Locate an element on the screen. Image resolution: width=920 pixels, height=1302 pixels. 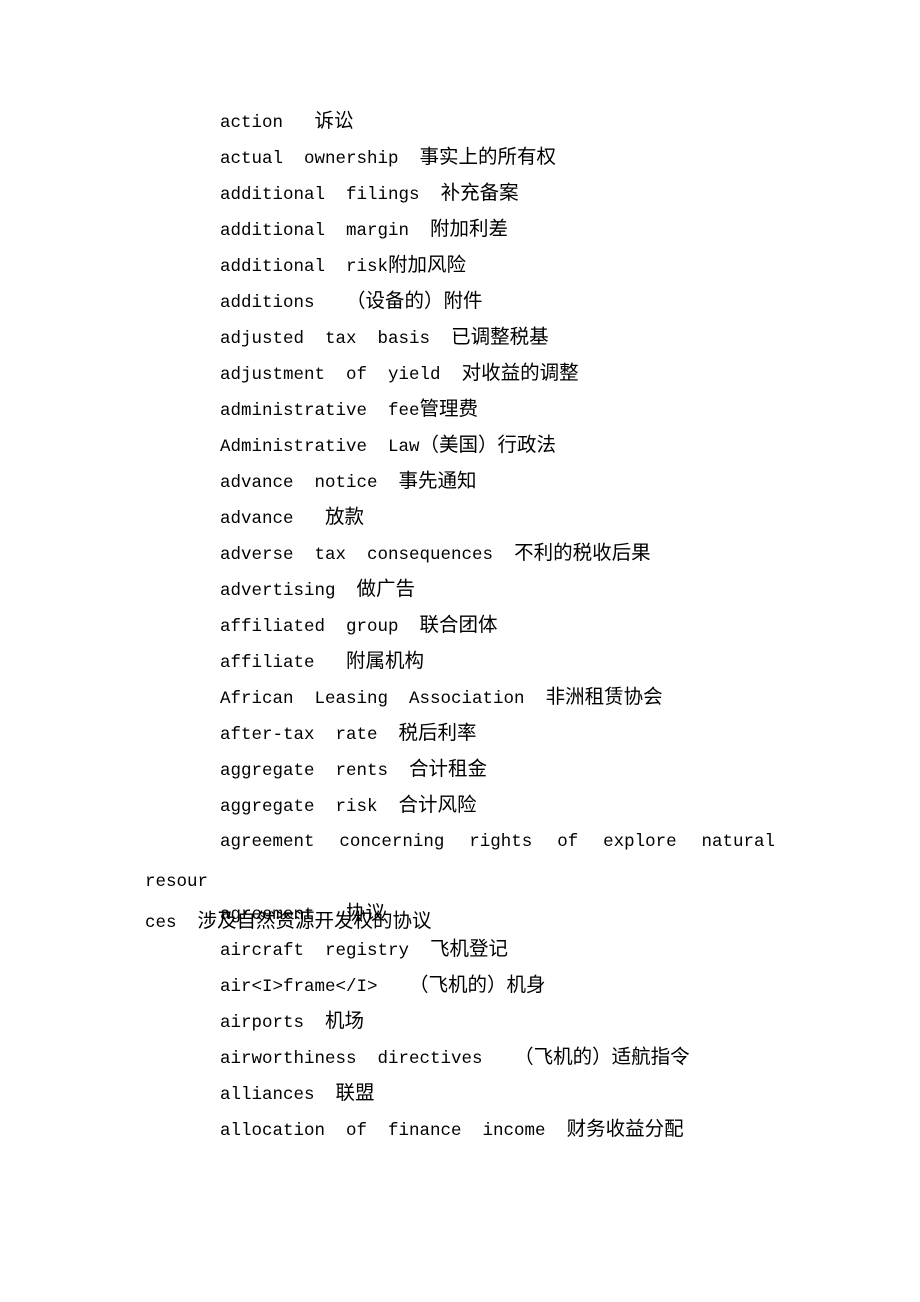
chinese-gloss: 事先通知 is located at coordinates (437, 481).